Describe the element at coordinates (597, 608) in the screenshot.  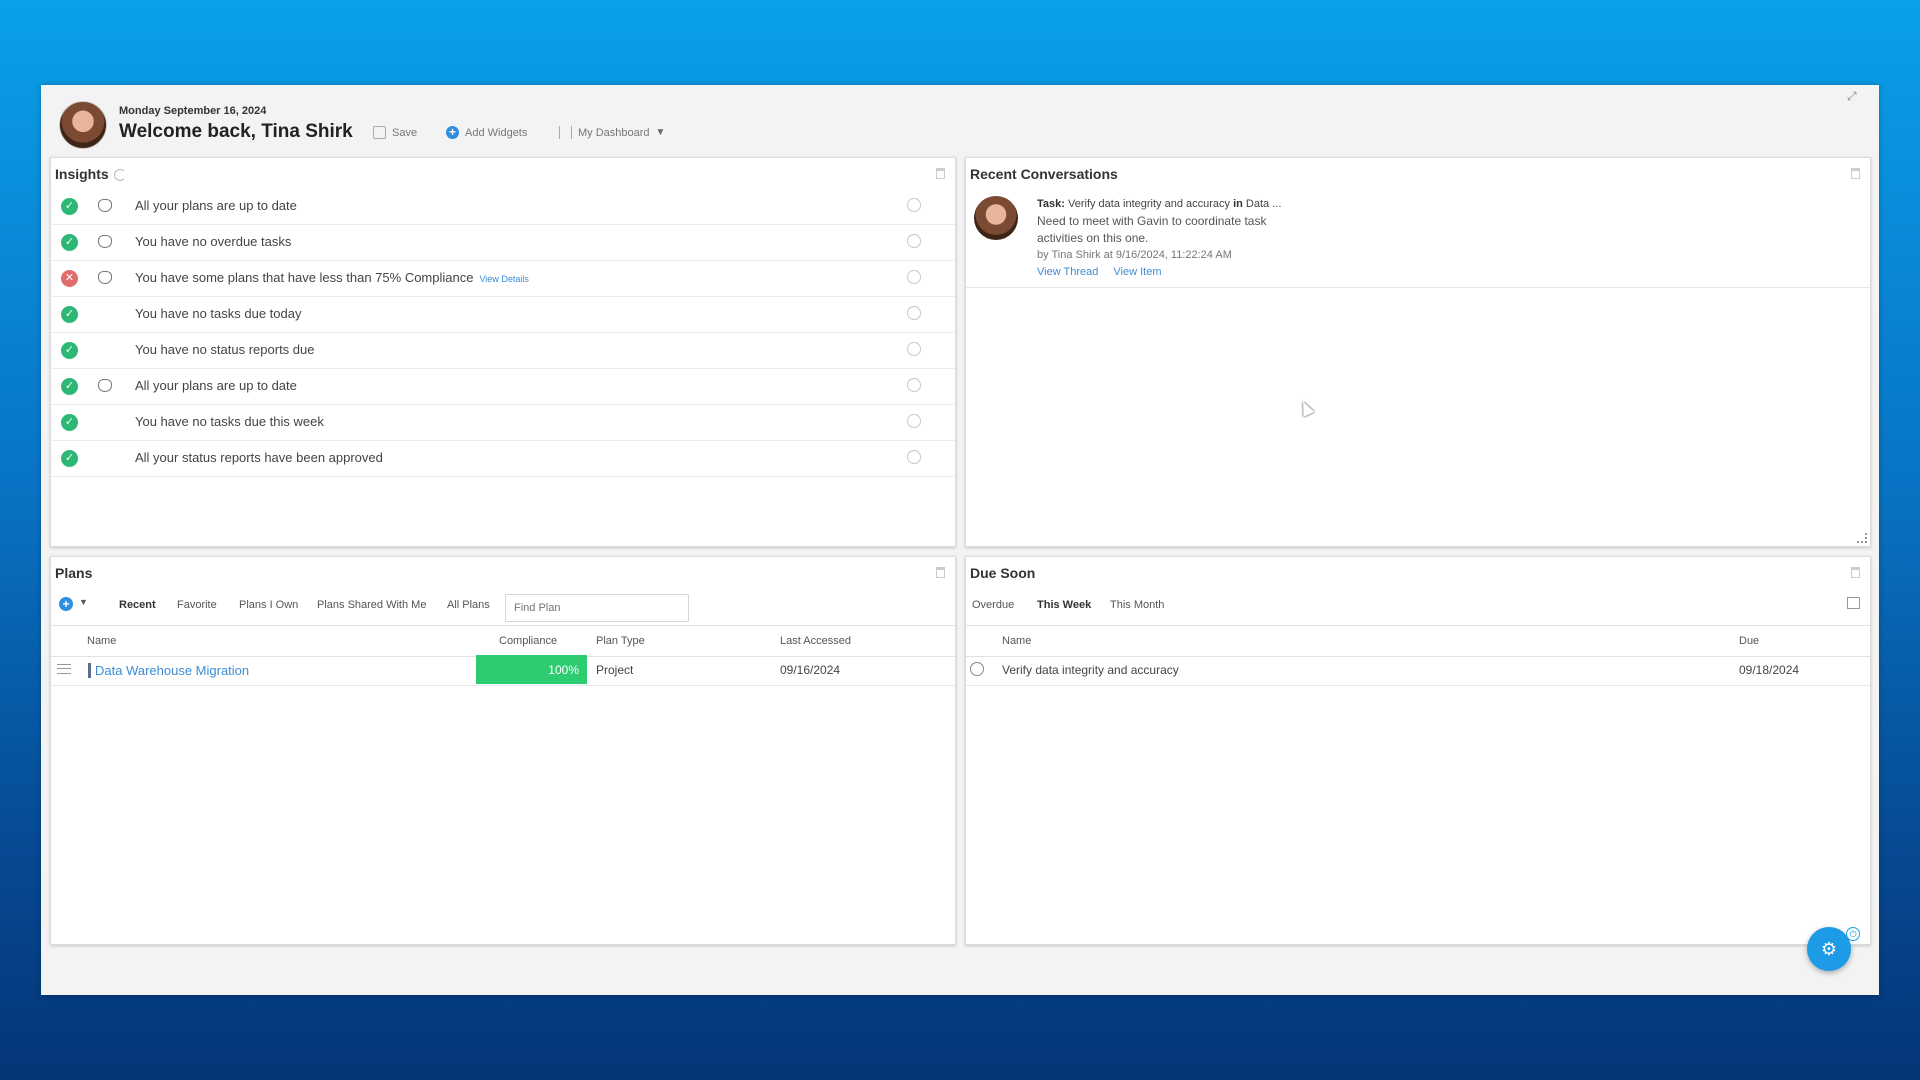
I see `find-plan-input` at that location.